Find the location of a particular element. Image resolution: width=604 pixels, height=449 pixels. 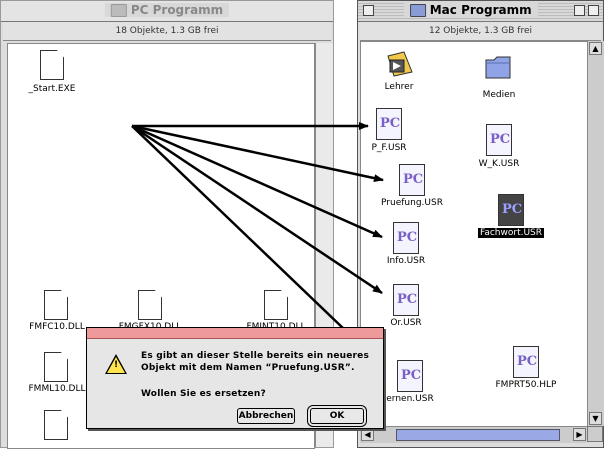

warning-icon: ! is located at coordinates (116, 364).